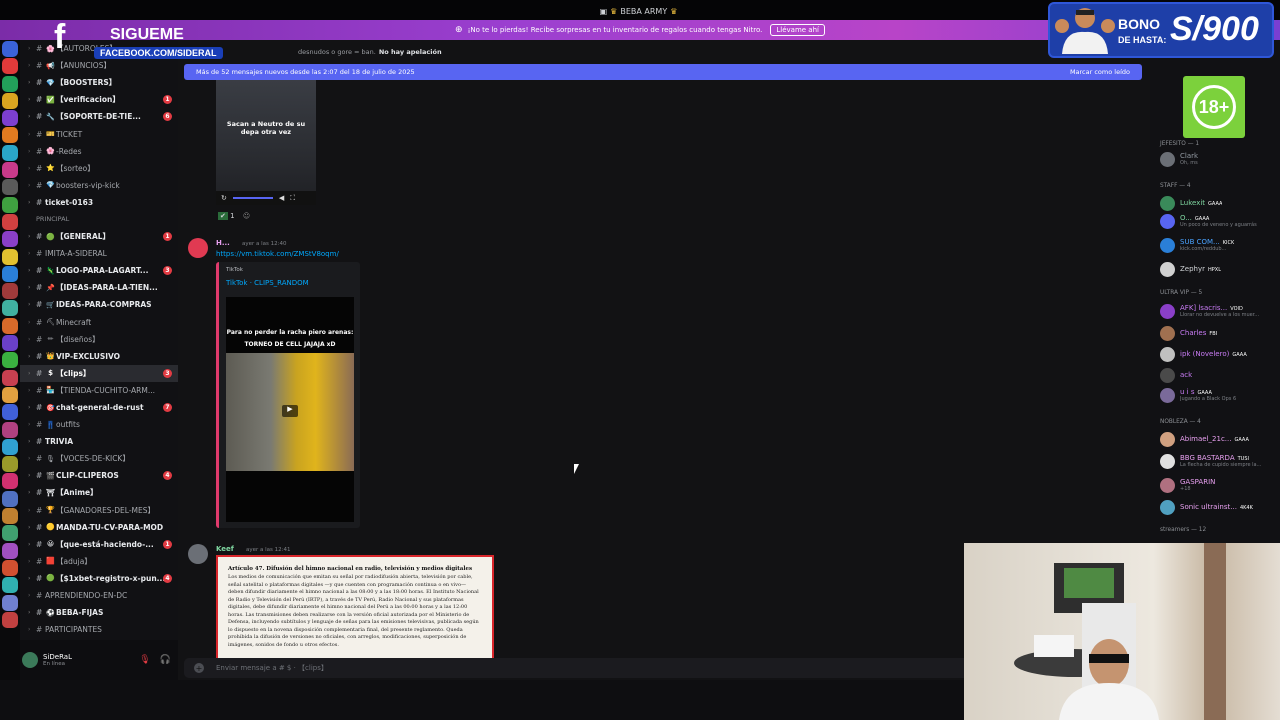  I want to click on member-item: ack, so click(1219, 375).